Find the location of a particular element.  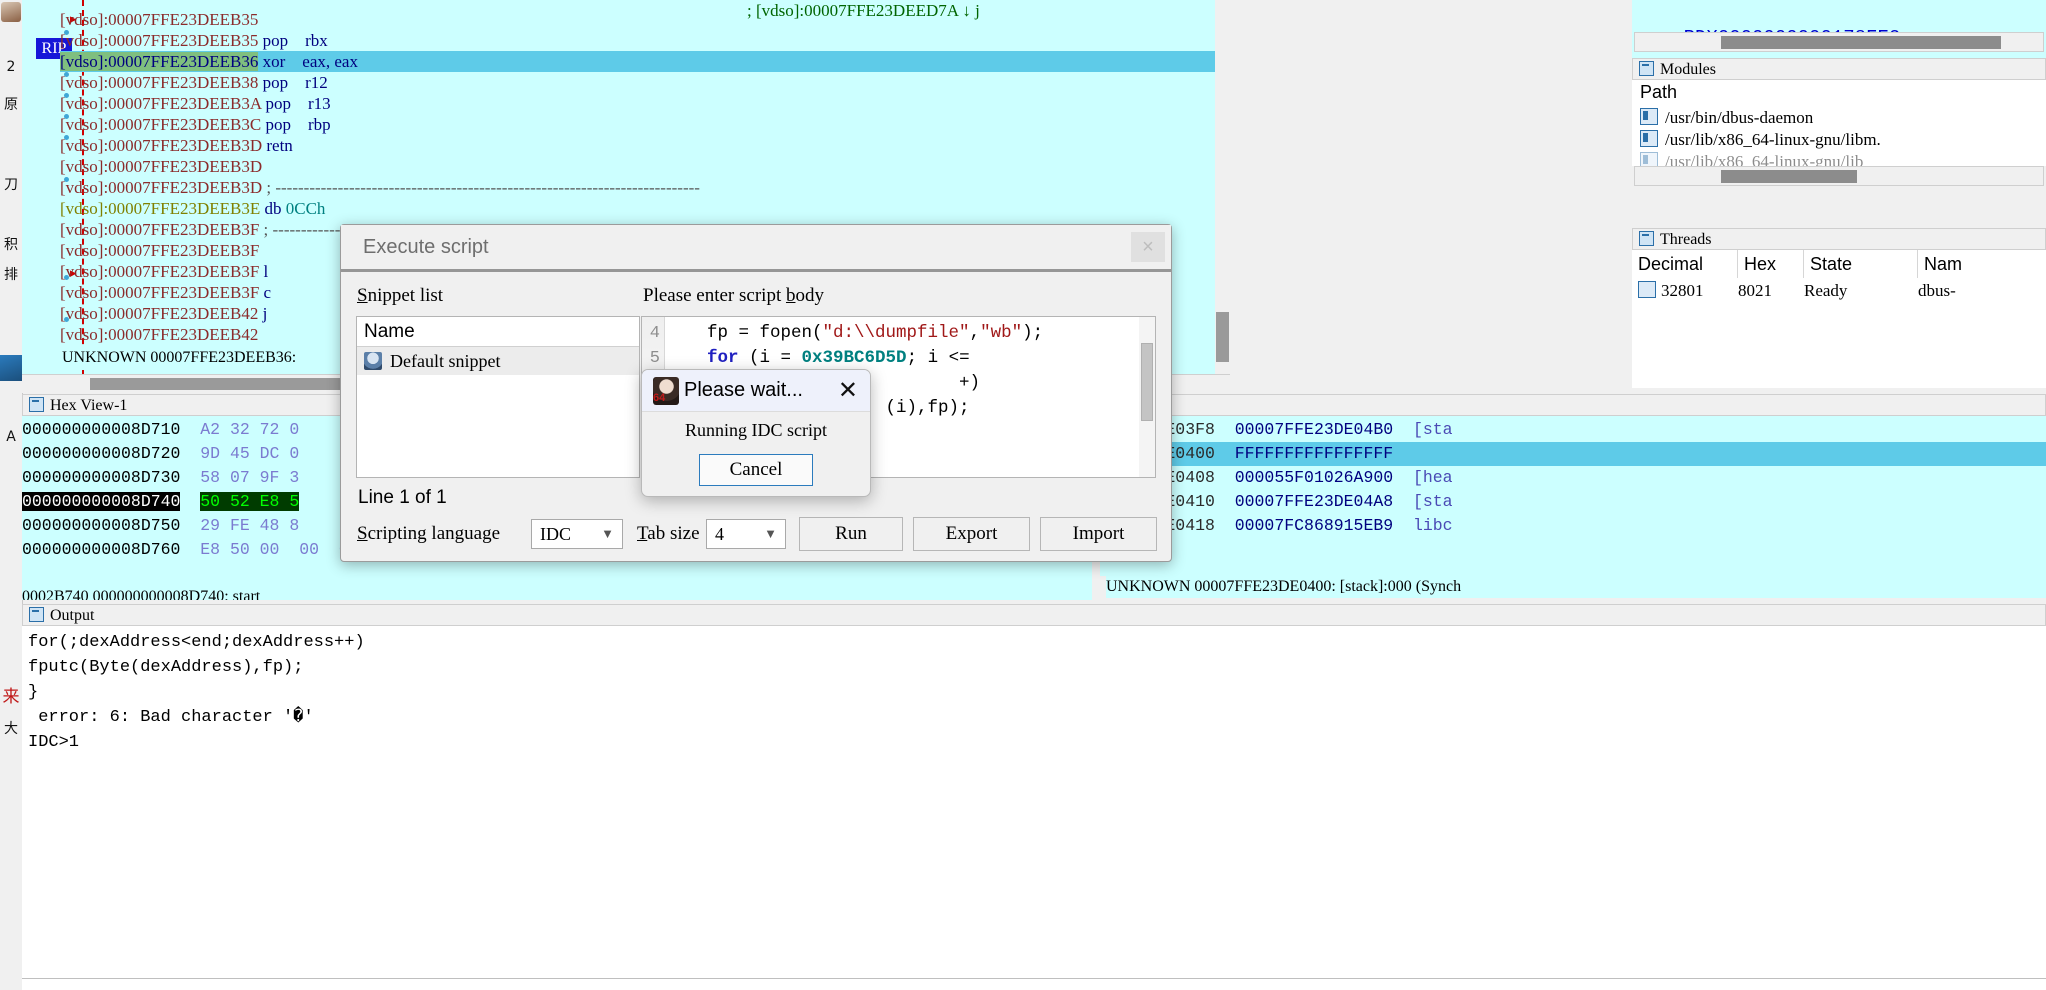

hex-row: 000000000008D720 9D 45 DC 0 is located at coordinates (160, 454).